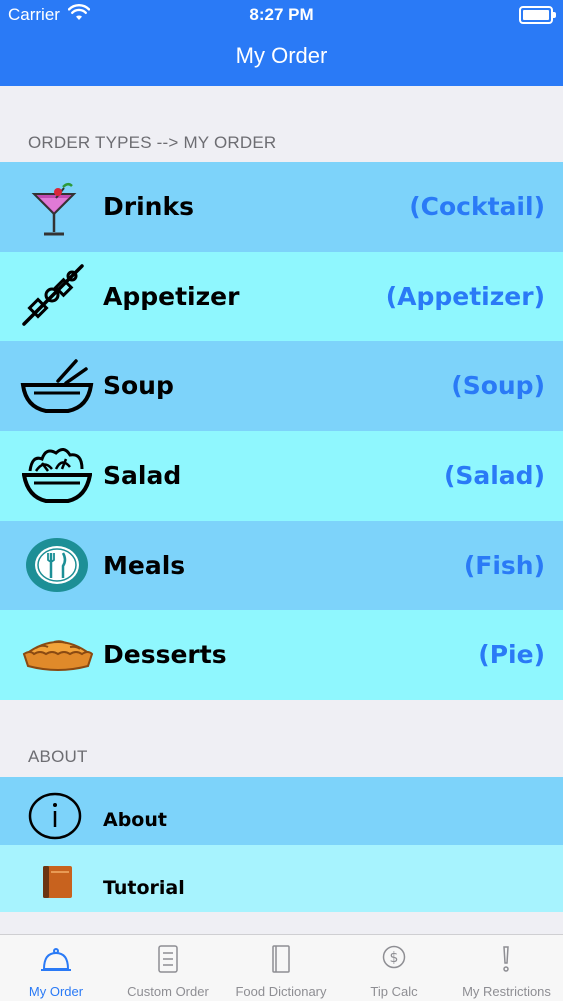  What do you see at coordinates (394, 991) in the screenshot?
I see `tab-label: Tip Calc` at bounding box center [394, 991].